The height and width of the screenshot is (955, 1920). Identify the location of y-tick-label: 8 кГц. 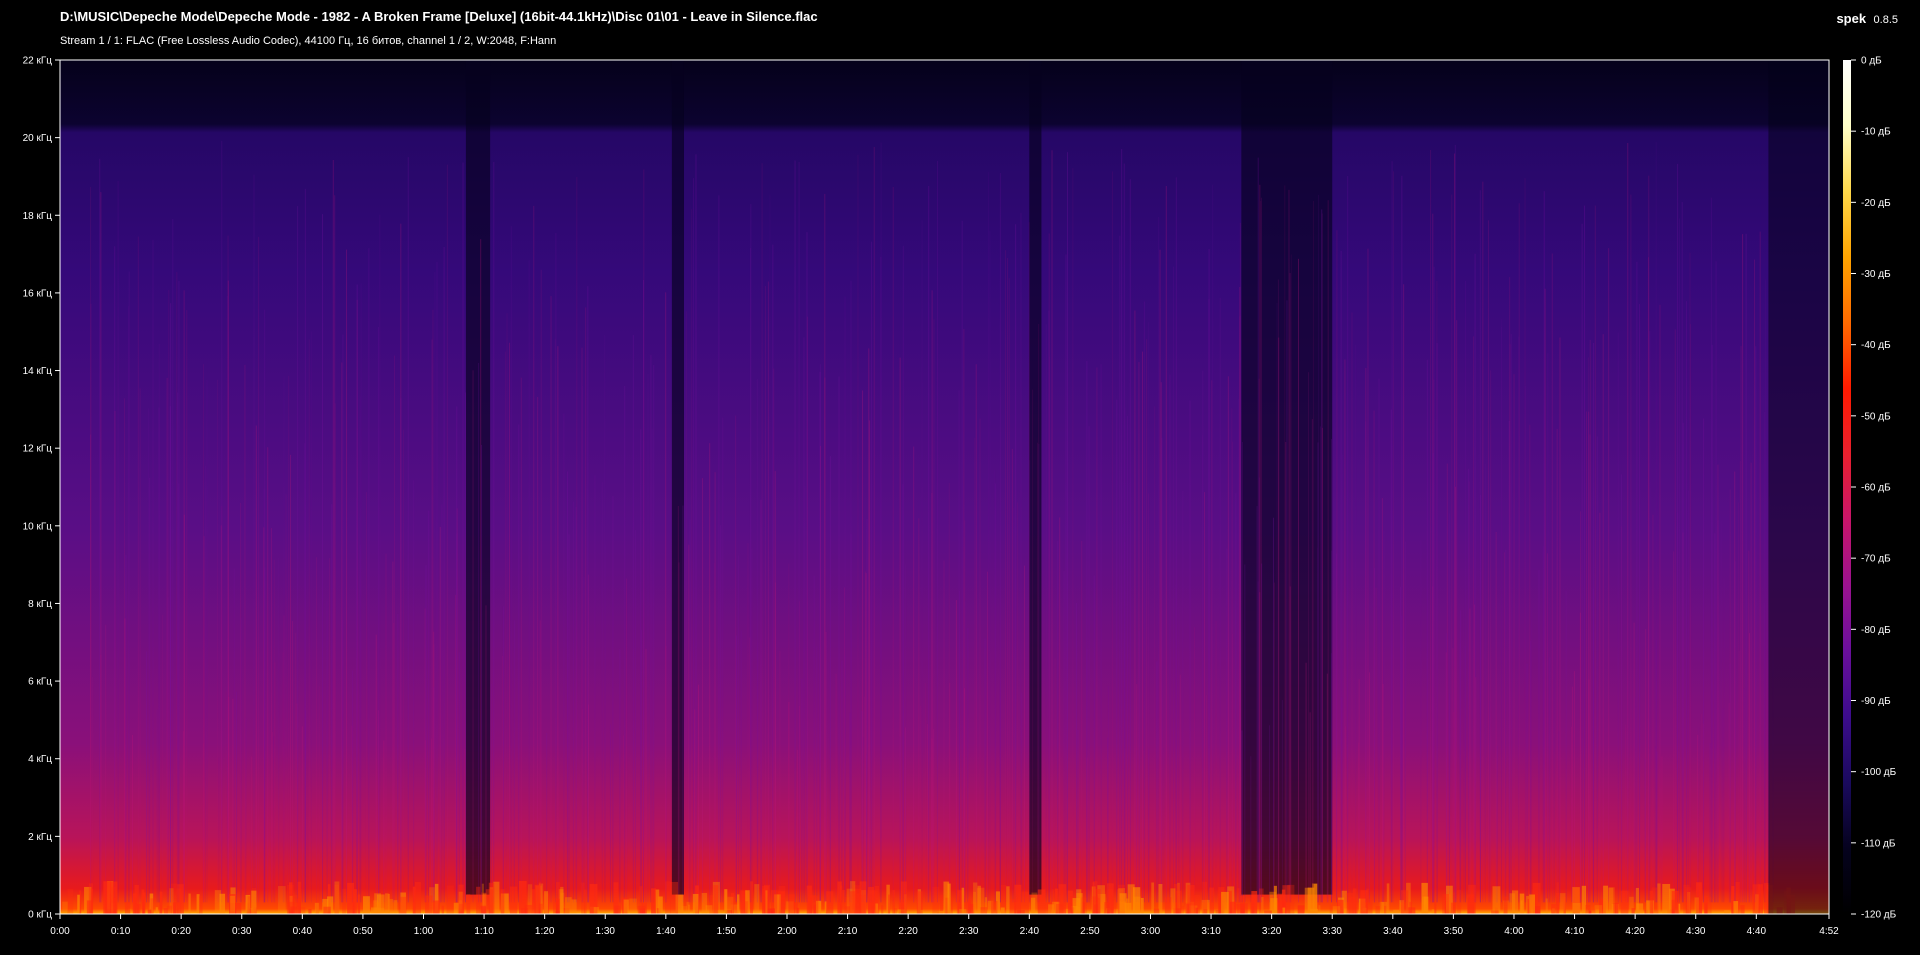
(40, 604).